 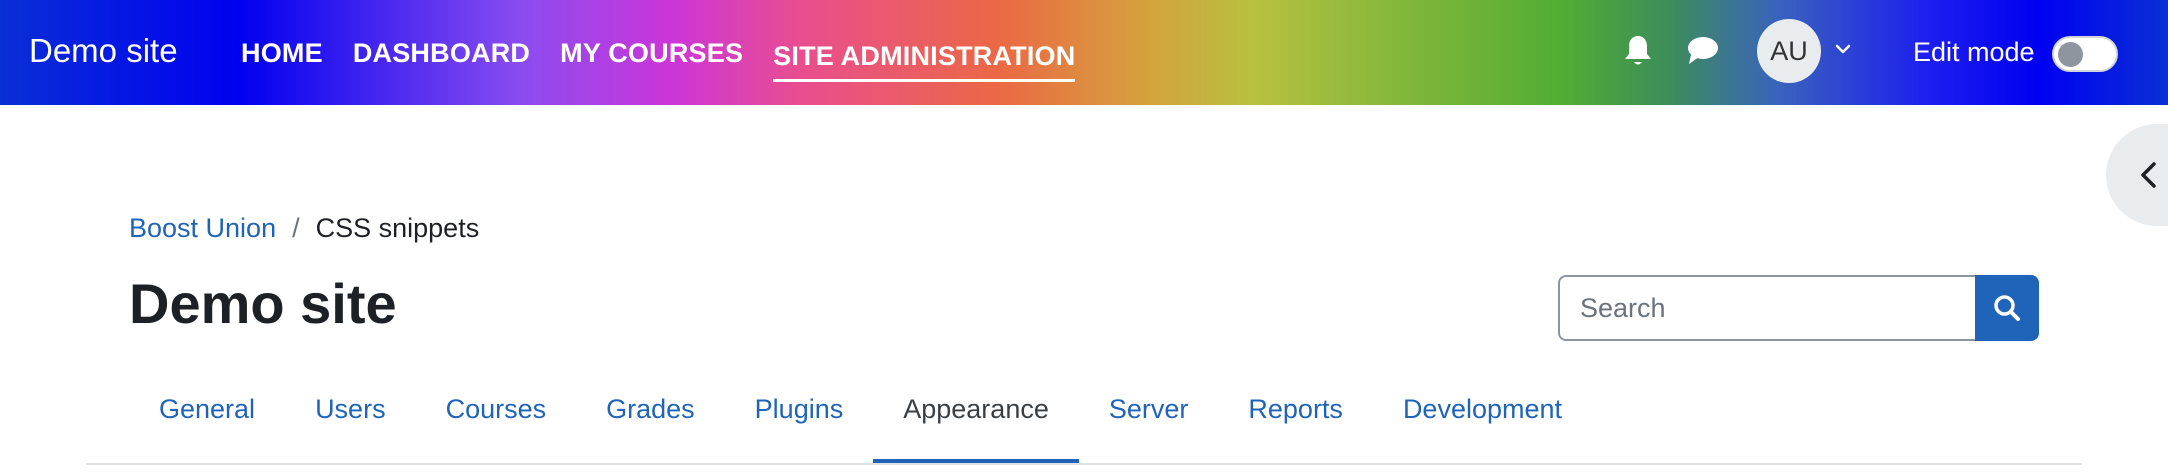 What do you see at coordinates (1843, 49) in the screenshot?
I see `chevron-down-icon` at bounding box center [1843, 49].